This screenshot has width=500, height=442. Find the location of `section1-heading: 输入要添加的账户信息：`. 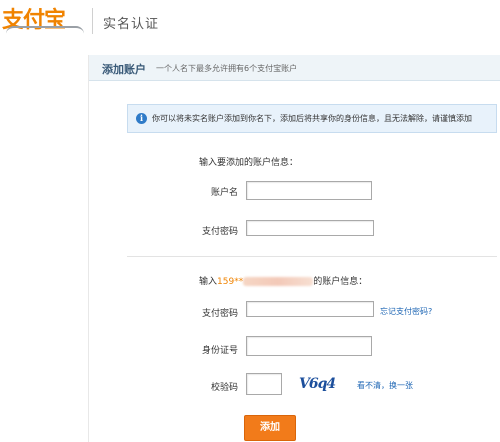

section1-heading: 输入要添加的账户信息： is located at coordinates (249, 163).